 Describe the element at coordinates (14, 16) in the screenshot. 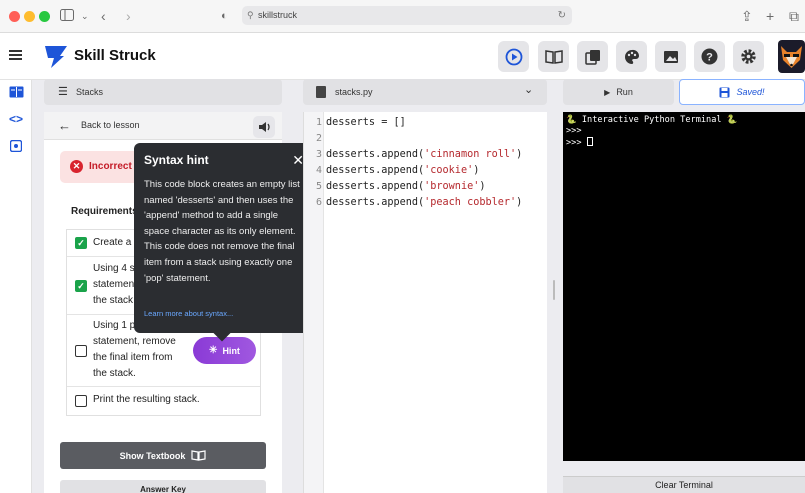

I see `close-window-button` at that location.